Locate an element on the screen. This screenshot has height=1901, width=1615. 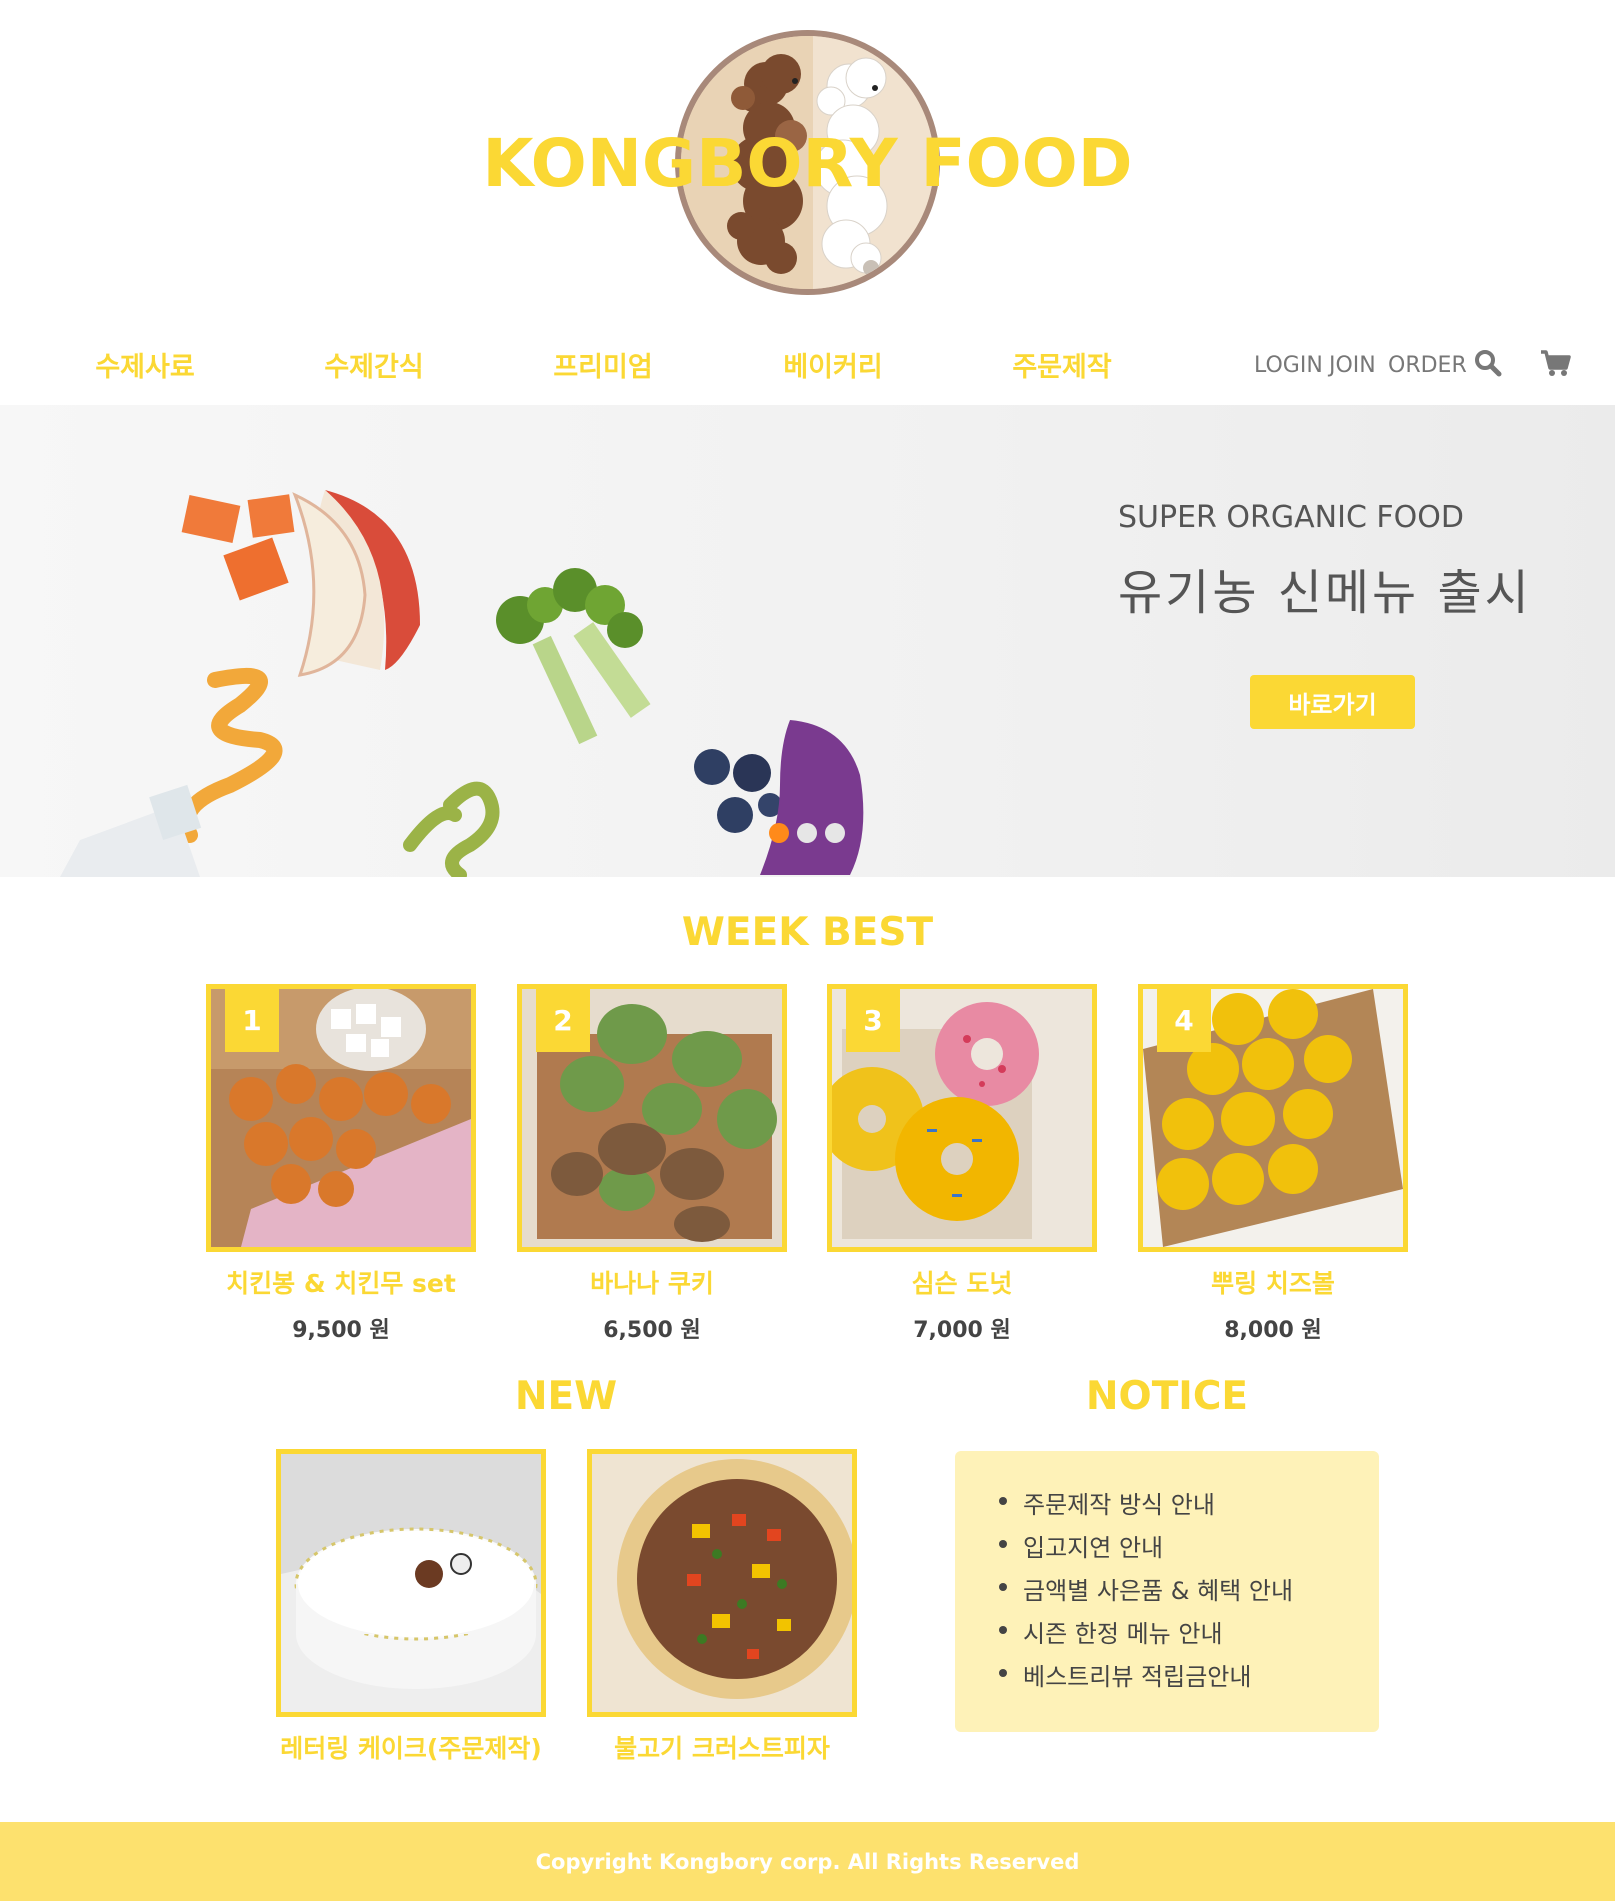
product-card: 1 치킨봉 & 치킨무 set 9,500 원 is located at coordinates (341, 1164).